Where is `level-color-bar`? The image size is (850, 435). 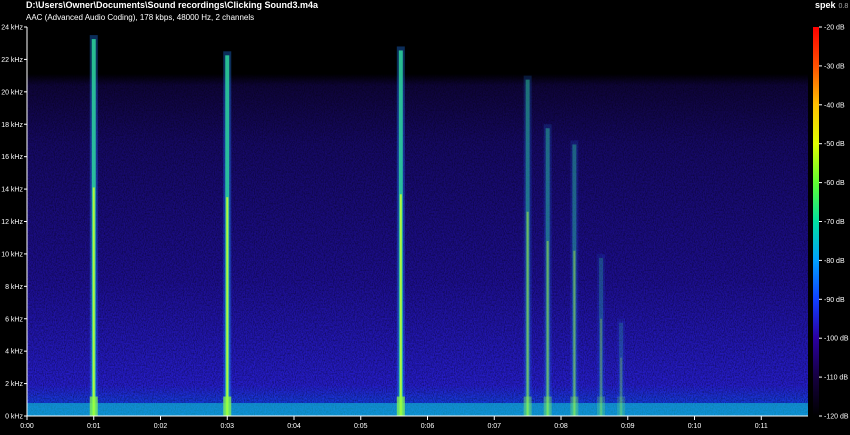 level-color-bar is located at coordinates (816, 221).